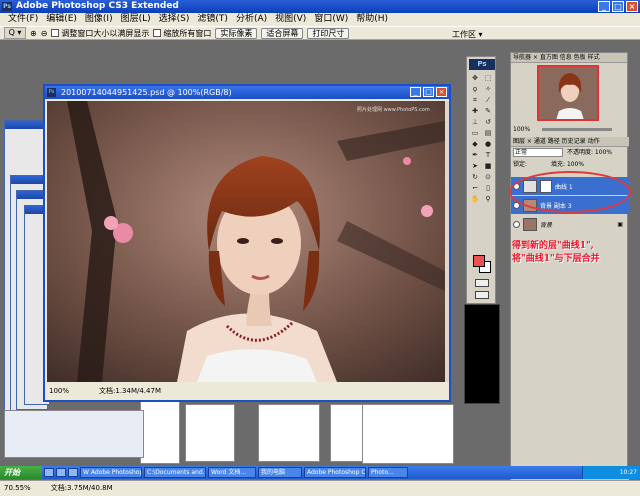 This screenshot has width=640, height=496. Describe the element at coordinates (488, 78) in the screenshot. I see `marquee-tool-icon: ⬚` at that location.